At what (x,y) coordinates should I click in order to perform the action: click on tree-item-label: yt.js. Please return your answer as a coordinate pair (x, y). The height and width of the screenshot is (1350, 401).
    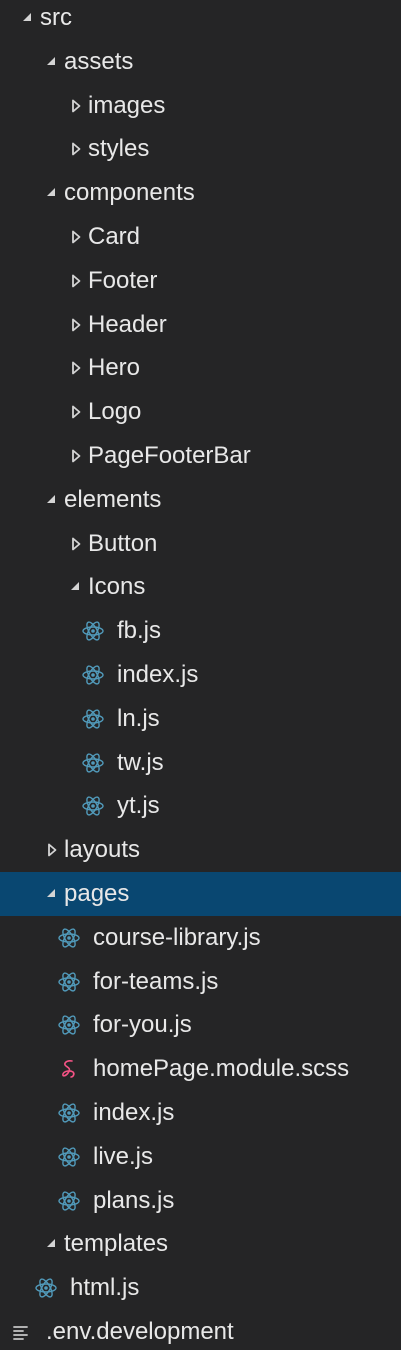
    Looking at the image, I should click on (138, 806).